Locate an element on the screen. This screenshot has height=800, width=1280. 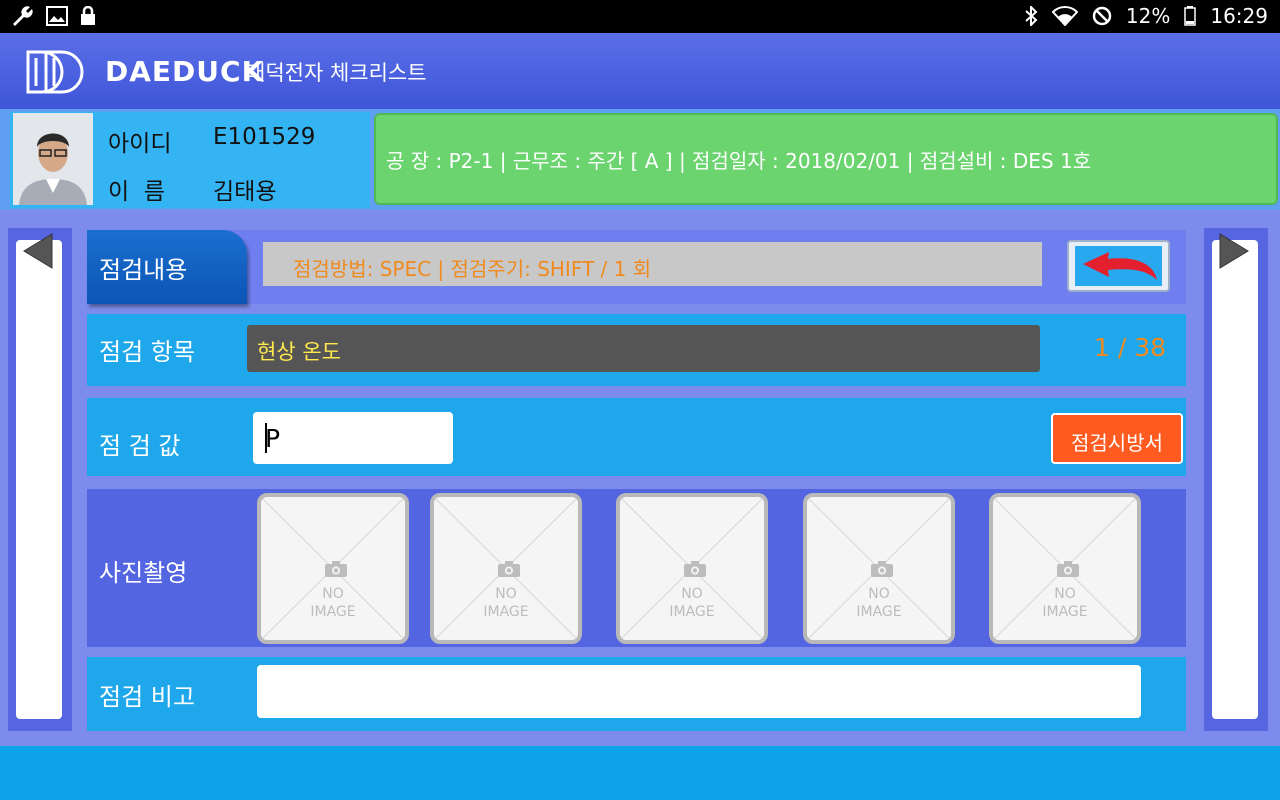
name-label: 이 름 is located at coordinates (136, 192).